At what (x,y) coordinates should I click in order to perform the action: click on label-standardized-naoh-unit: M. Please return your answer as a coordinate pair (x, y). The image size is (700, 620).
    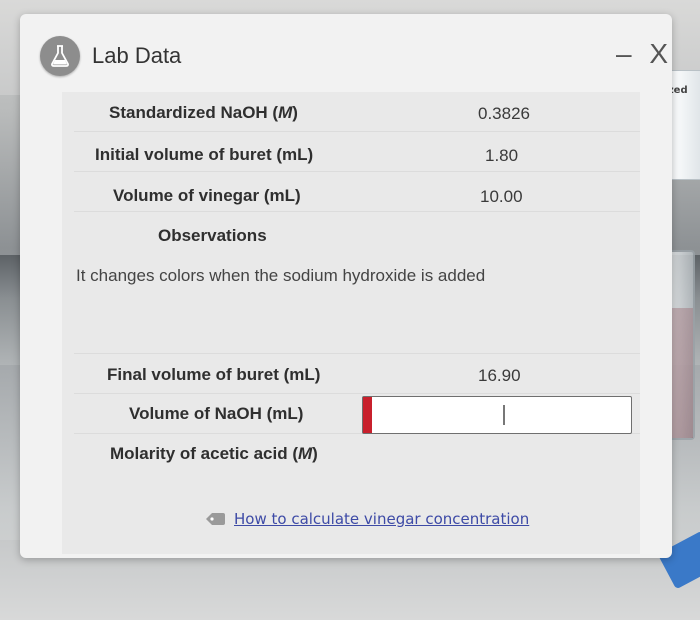
    Looking at the image, I should click on (285, 112).